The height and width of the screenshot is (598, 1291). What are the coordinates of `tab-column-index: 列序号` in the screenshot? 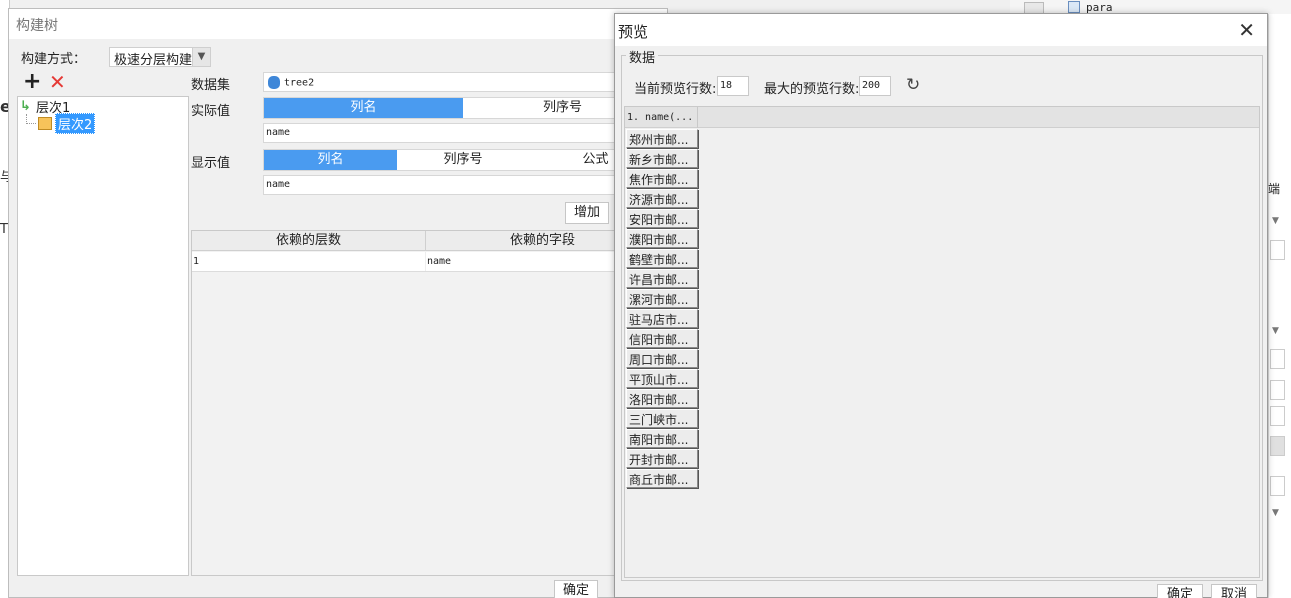 It's located at (463, 160).